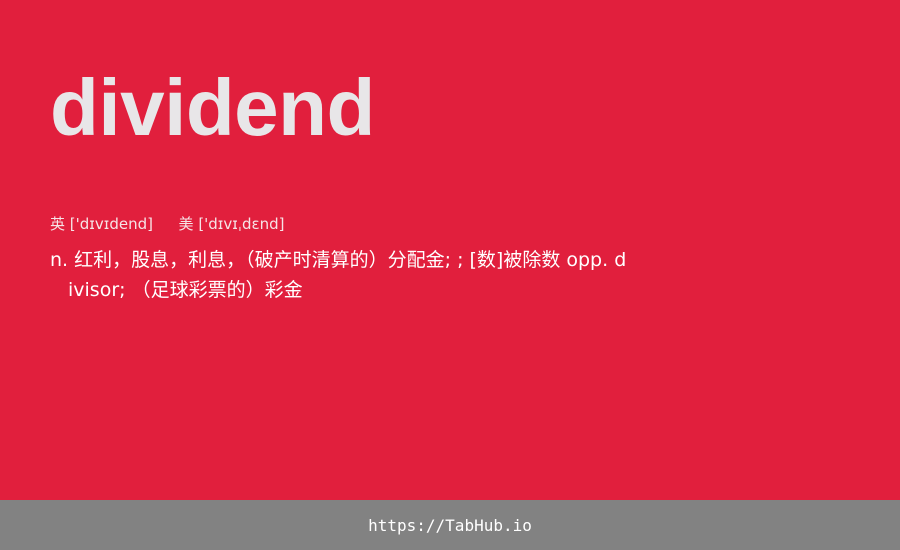 The height and width of the screenshot is (550, 900). What do you see at coordinates (338, 260) in the screenshot?
I see `definition-line-1: n. 红利，股息，利息，（破产时清算的）分配金; ; [数]被除数 opp. d` at bounding box center [338, 260].